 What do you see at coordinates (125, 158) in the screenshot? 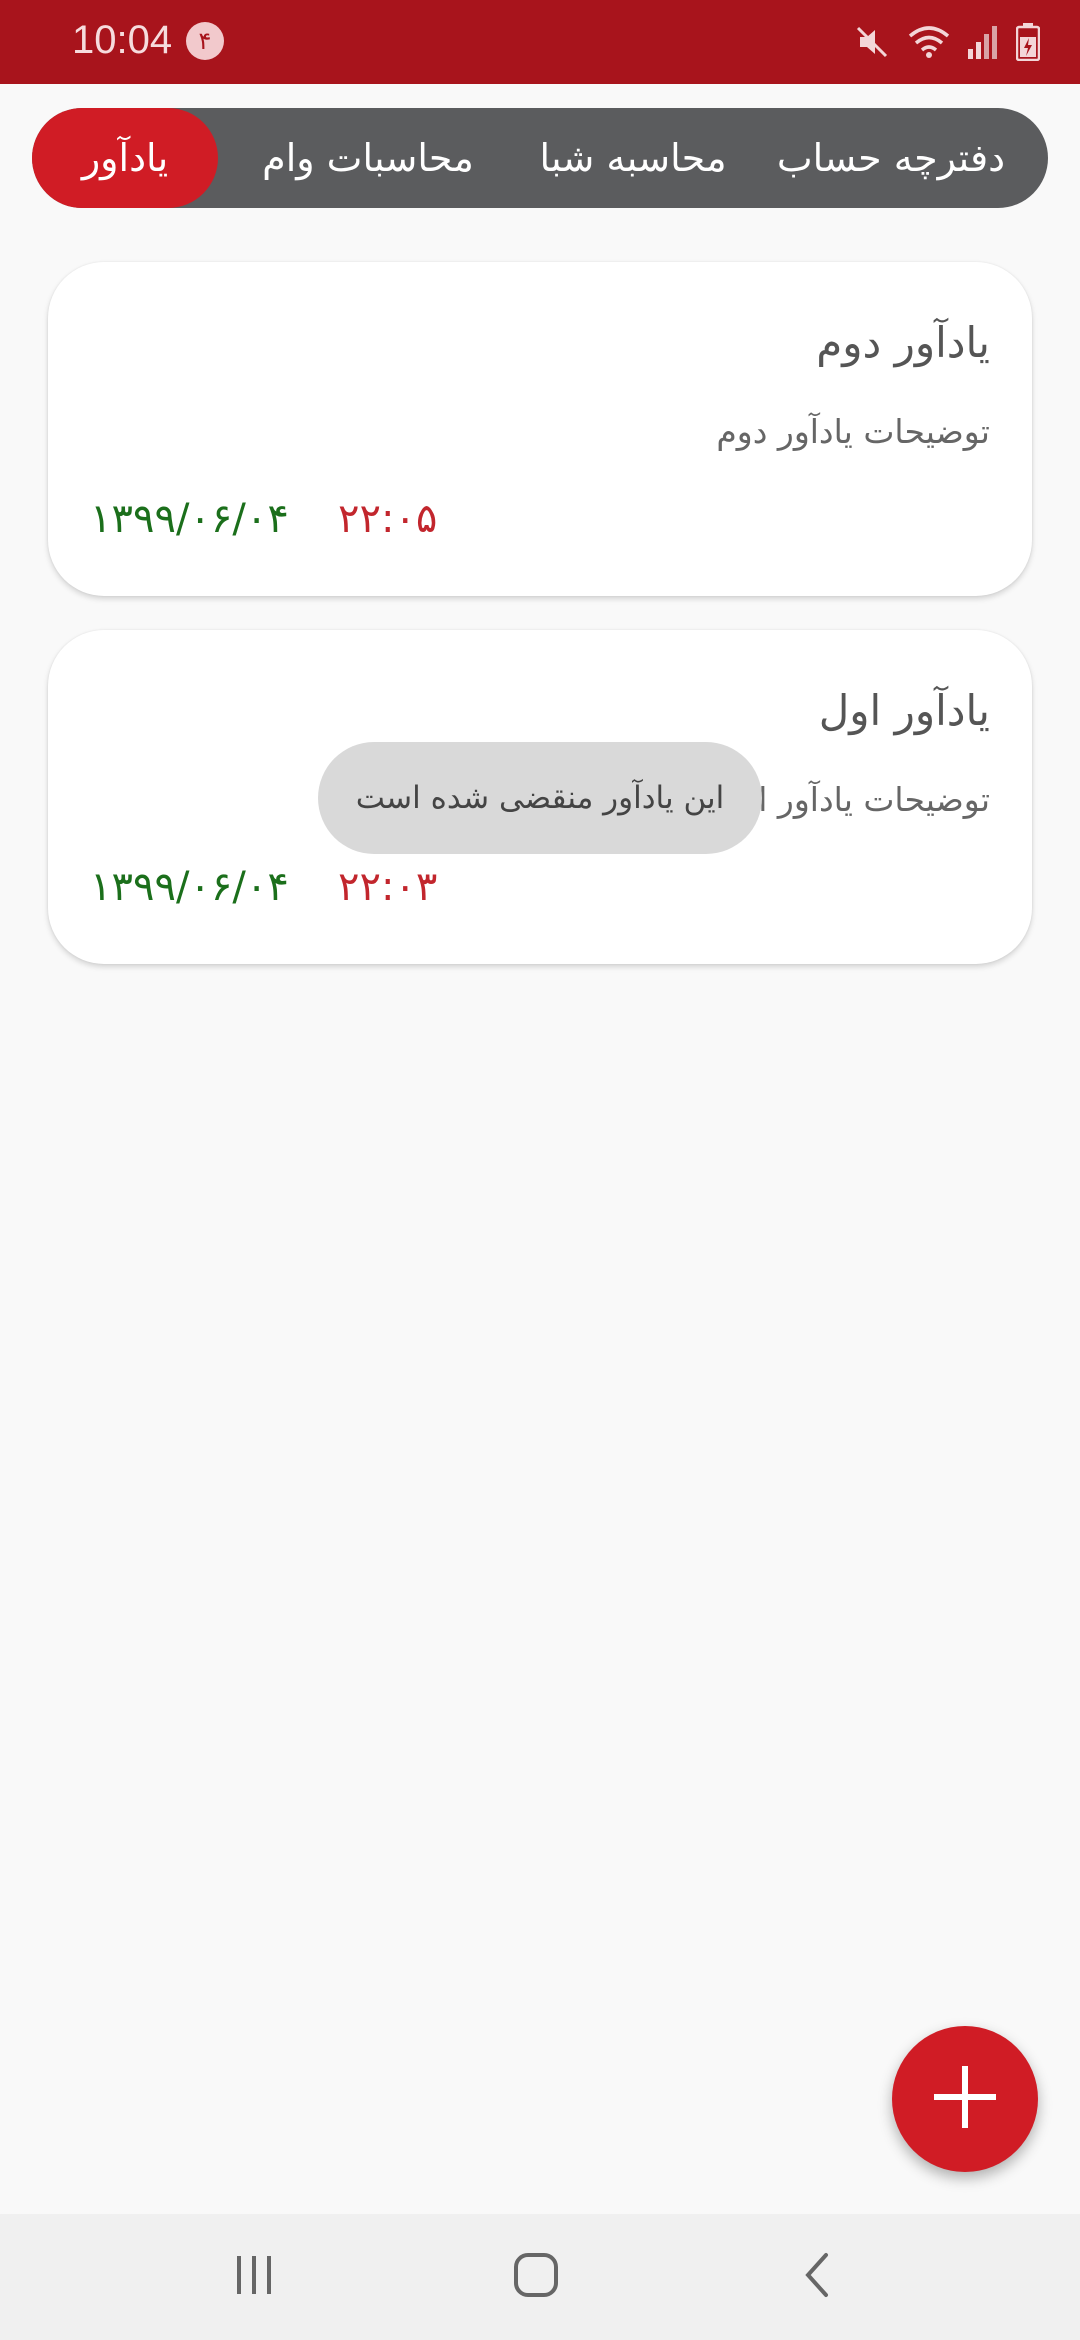
I see `tab-reminder: یادآور` at bounding box center [125, 158].